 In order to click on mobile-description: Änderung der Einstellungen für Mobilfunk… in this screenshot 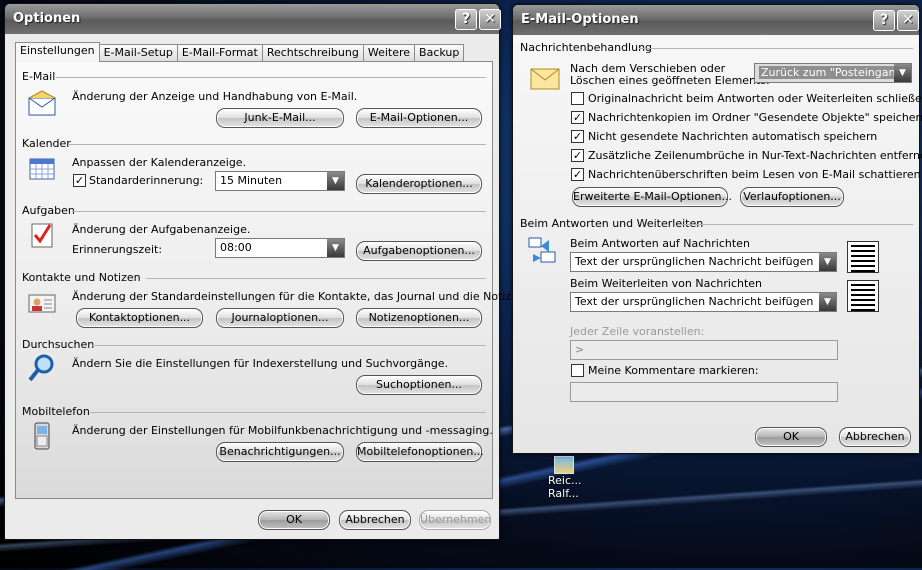, I will do `click(282, 430)`.